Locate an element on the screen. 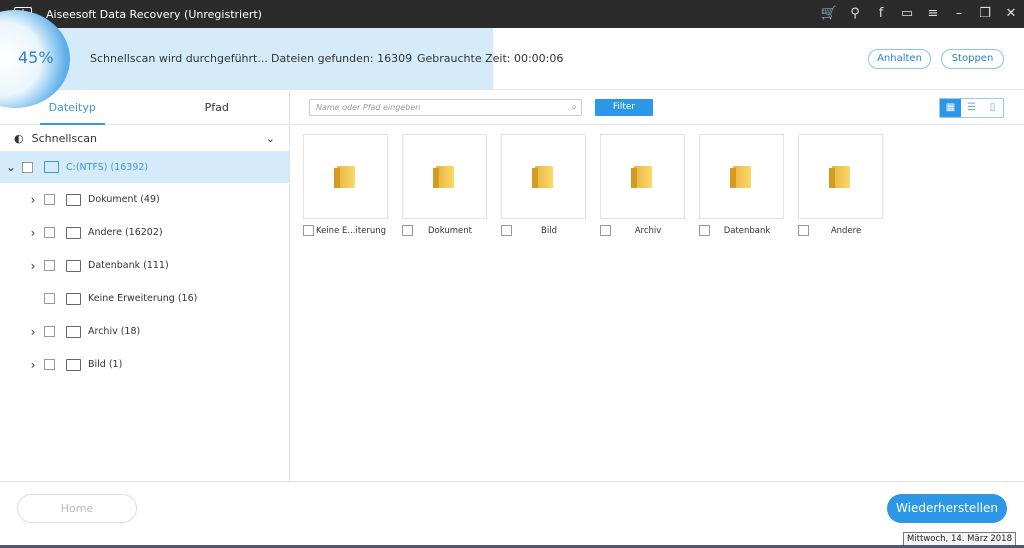  date-tooltip: Mittwoch, 14. März 2018 is located at coordinates (959, 539).